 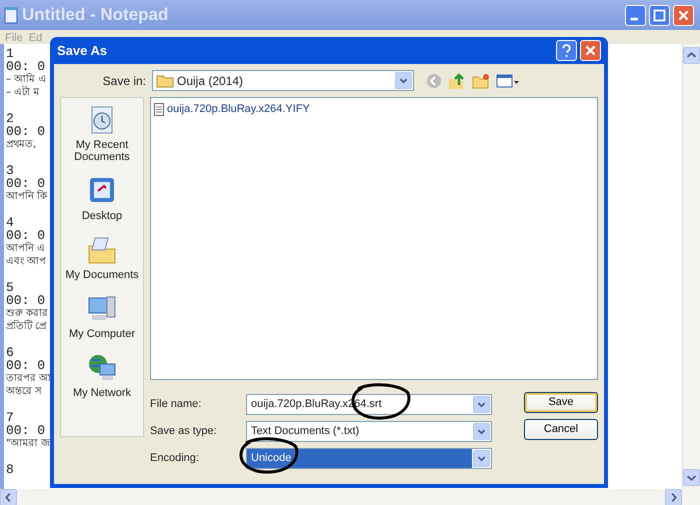 I want to click on line-text: – এটা ম, so click(x=23, y=92).